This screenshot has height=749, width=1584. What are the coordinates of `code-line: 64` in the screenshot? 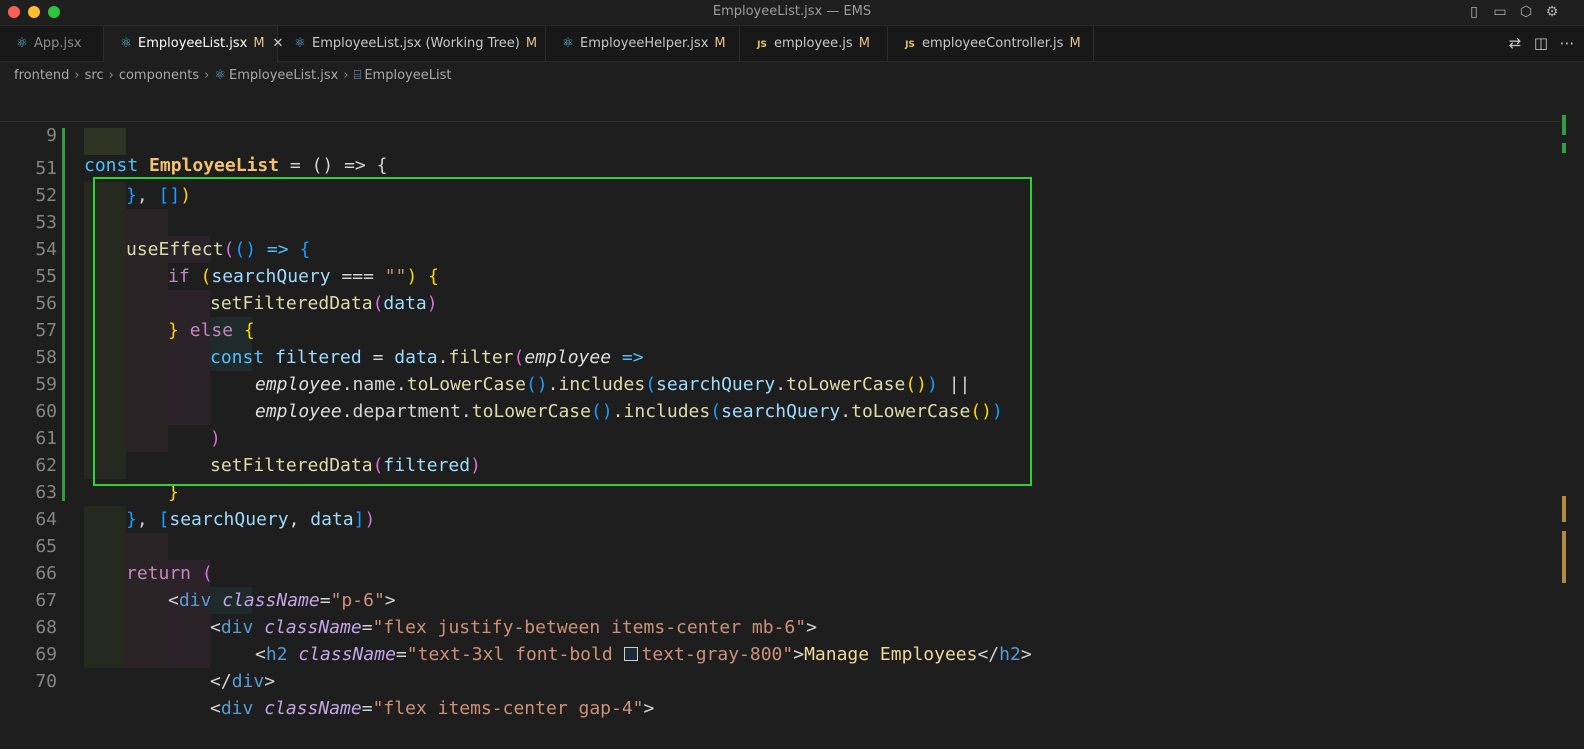 It's located at (780, 504).